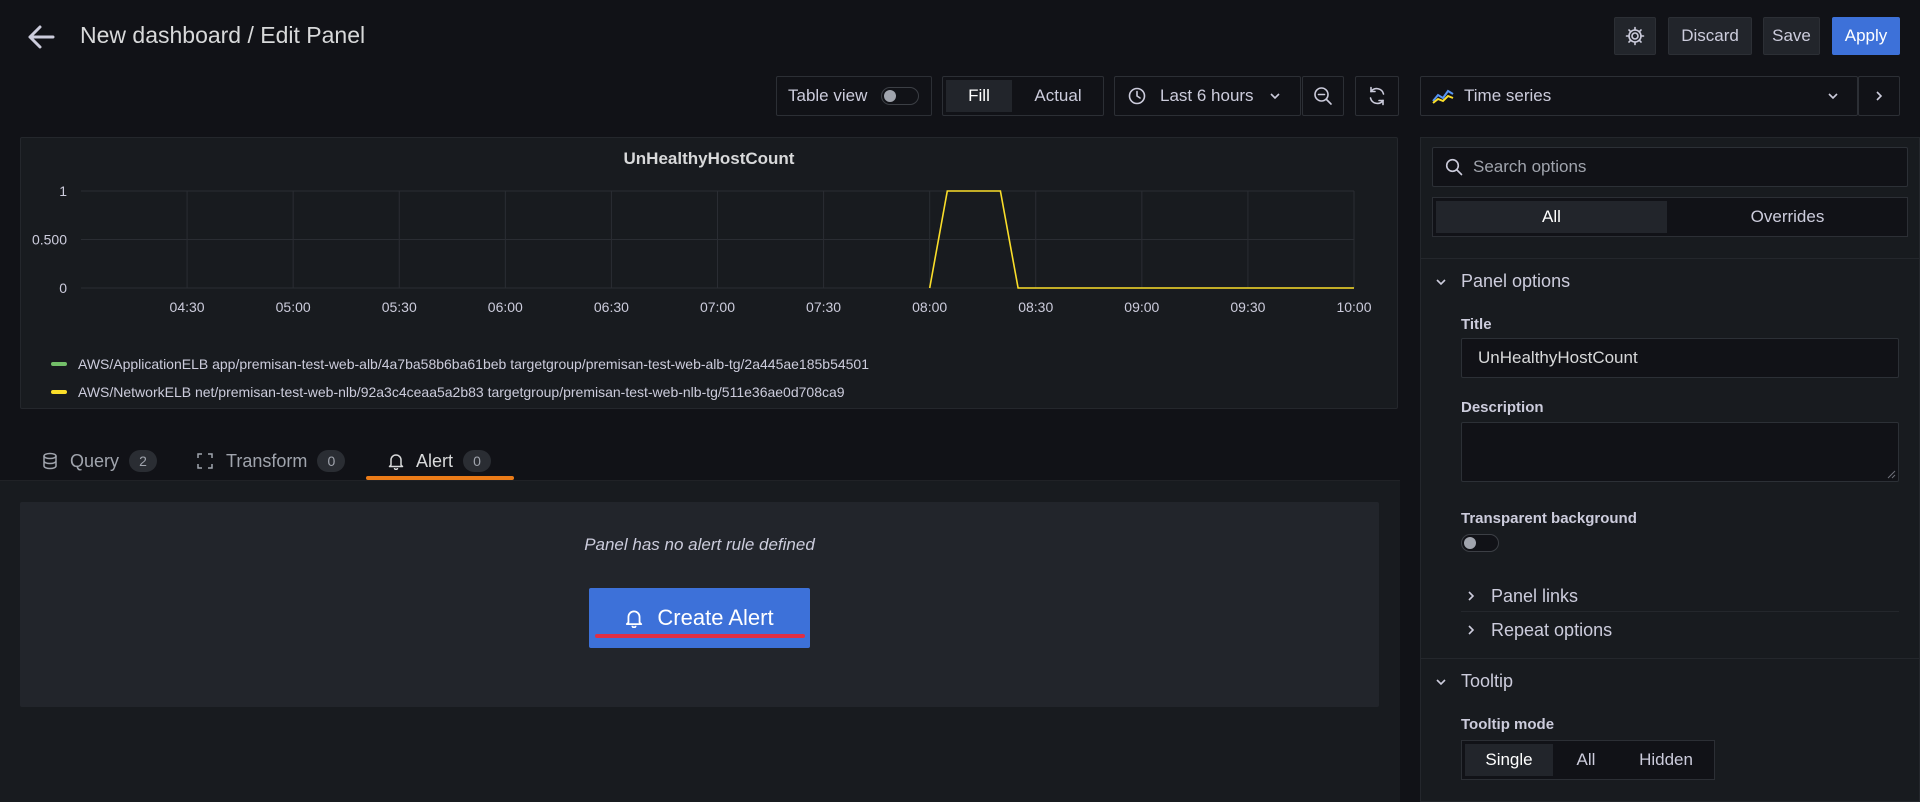  What do you see at coordinates (1247, 307) in the screenshot?
I see `x-tick-label: 09:30` at bounding box center [1247, 307].